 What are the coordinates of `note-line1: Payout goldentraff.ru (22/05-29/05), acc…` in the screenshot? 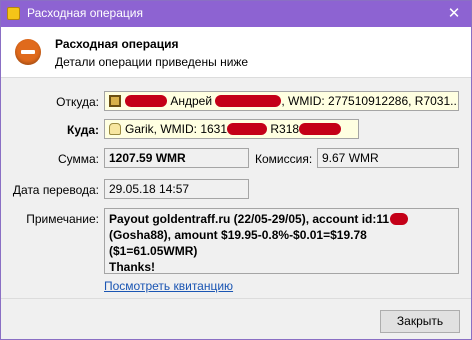 It's located at (249, 219).